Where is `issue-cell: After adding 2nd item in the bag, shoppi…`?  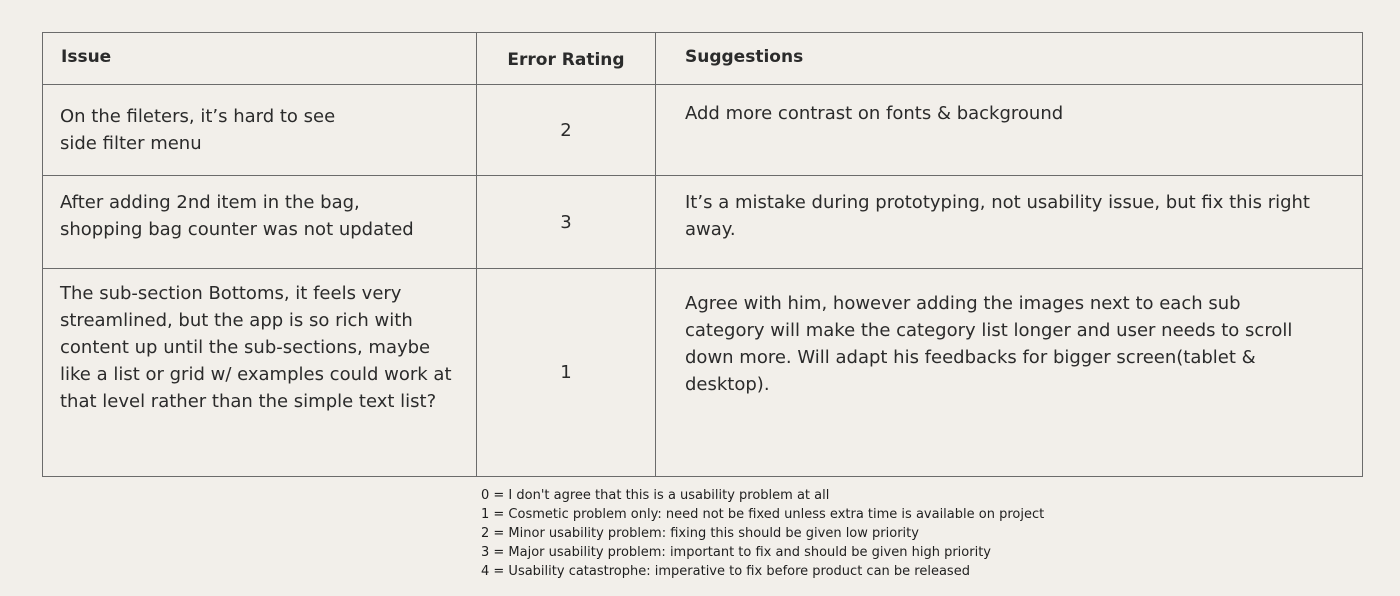 issue-cell: After adding 2nd item in the bag, shoppi… is located at coordinates (259, 222).